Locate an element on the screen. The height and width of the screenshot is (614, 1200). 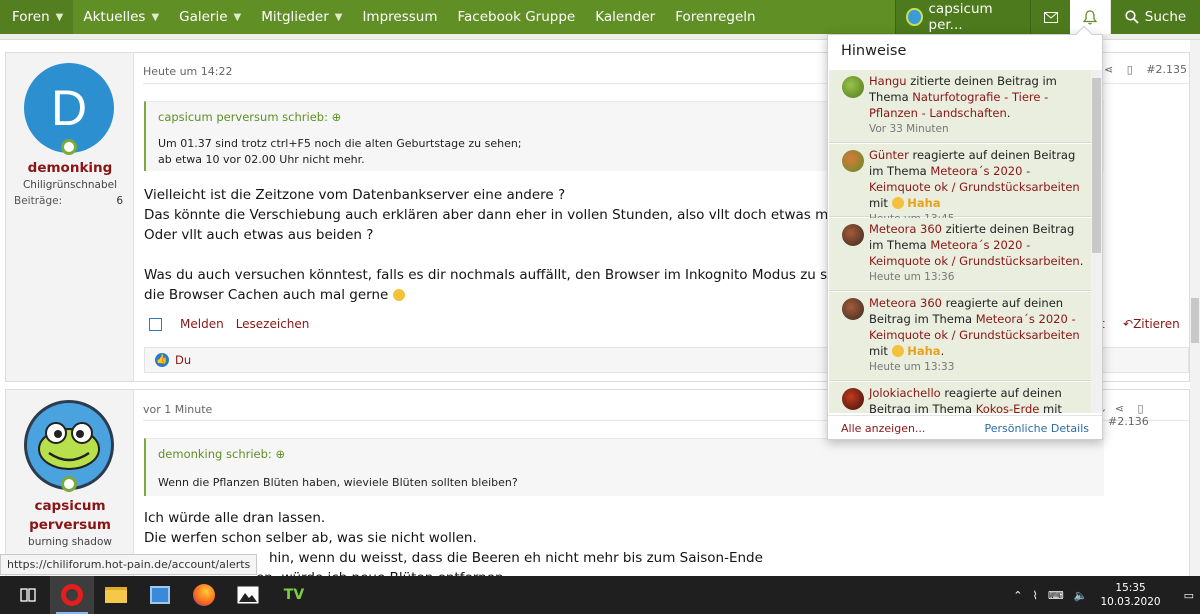
system-tray: ⌃ ⌇ ⌨ 🔈 15:35 10.03.2020 ▭ is located at coordinates (1104, 595).